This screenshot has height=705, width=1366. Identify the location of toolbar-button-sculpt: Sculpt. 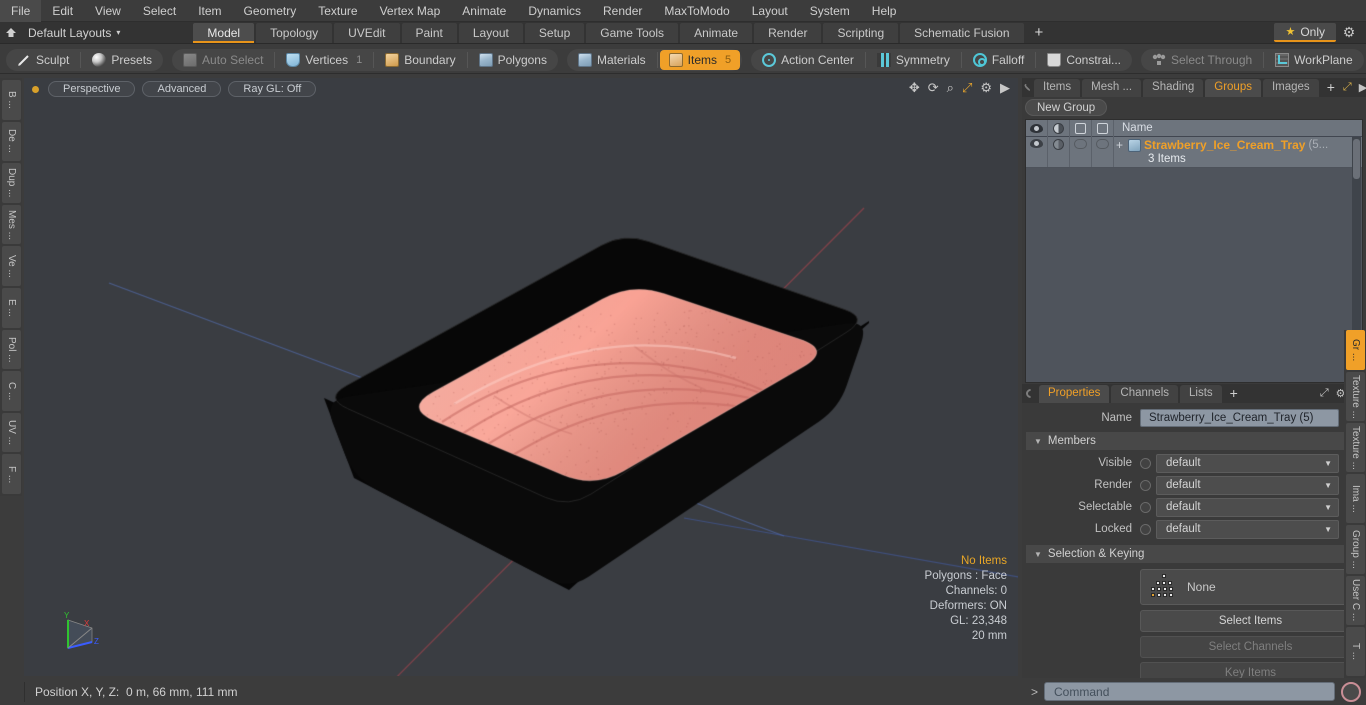
(43, 60).